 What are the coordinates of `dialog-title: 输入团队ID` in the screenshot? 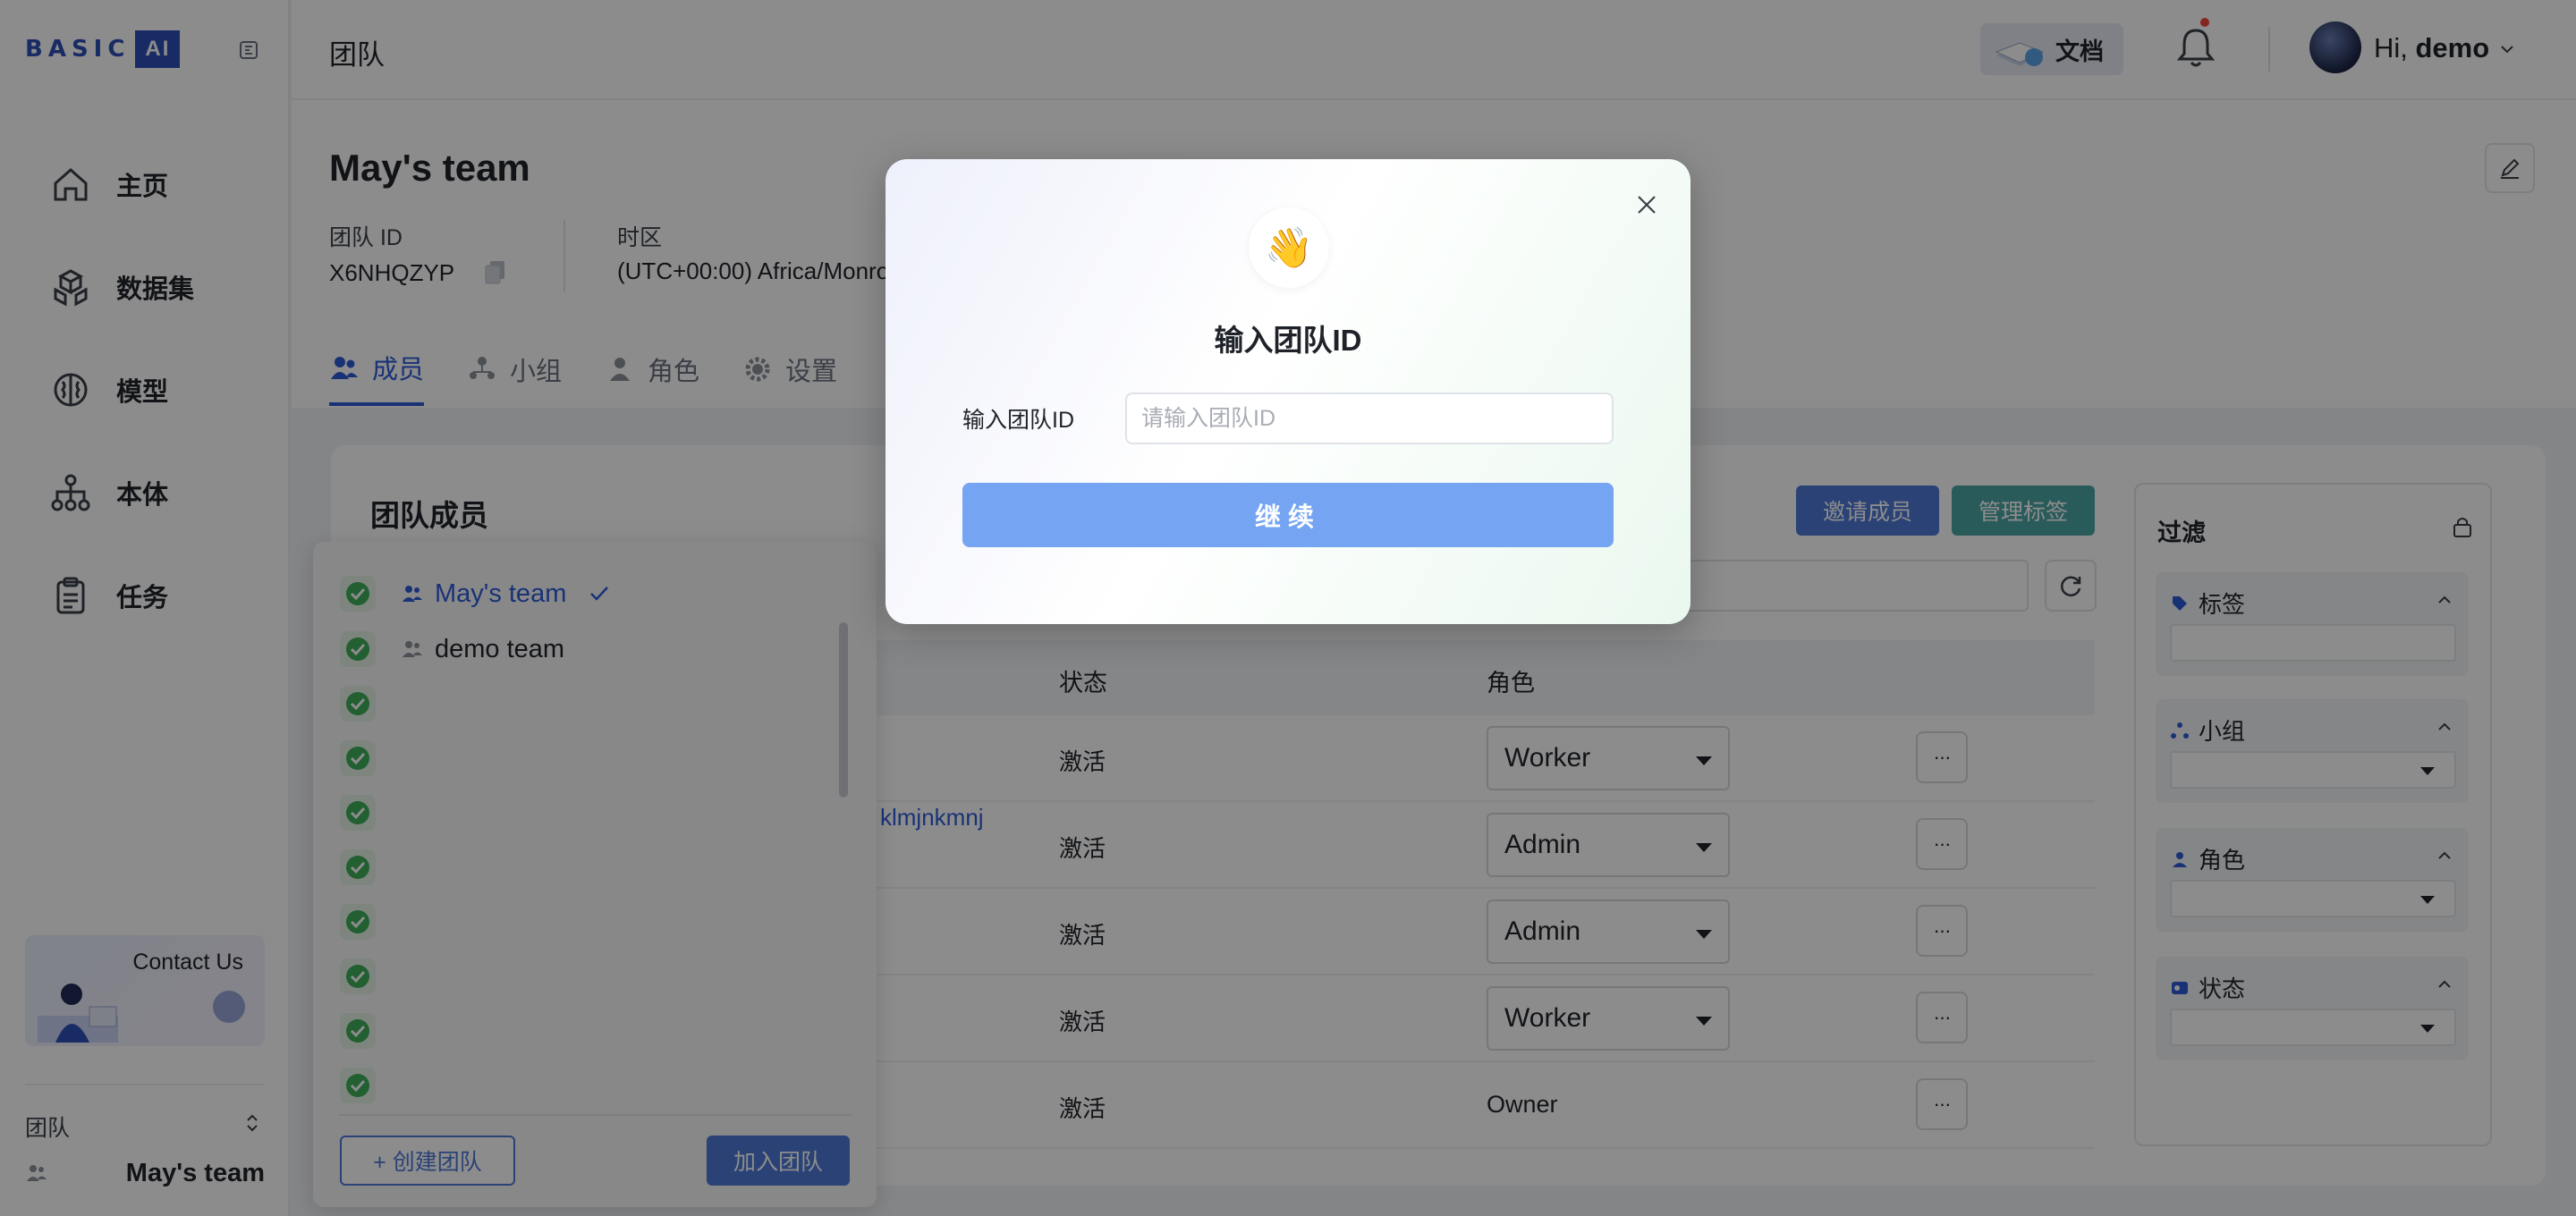 It's located at (1288, 341).